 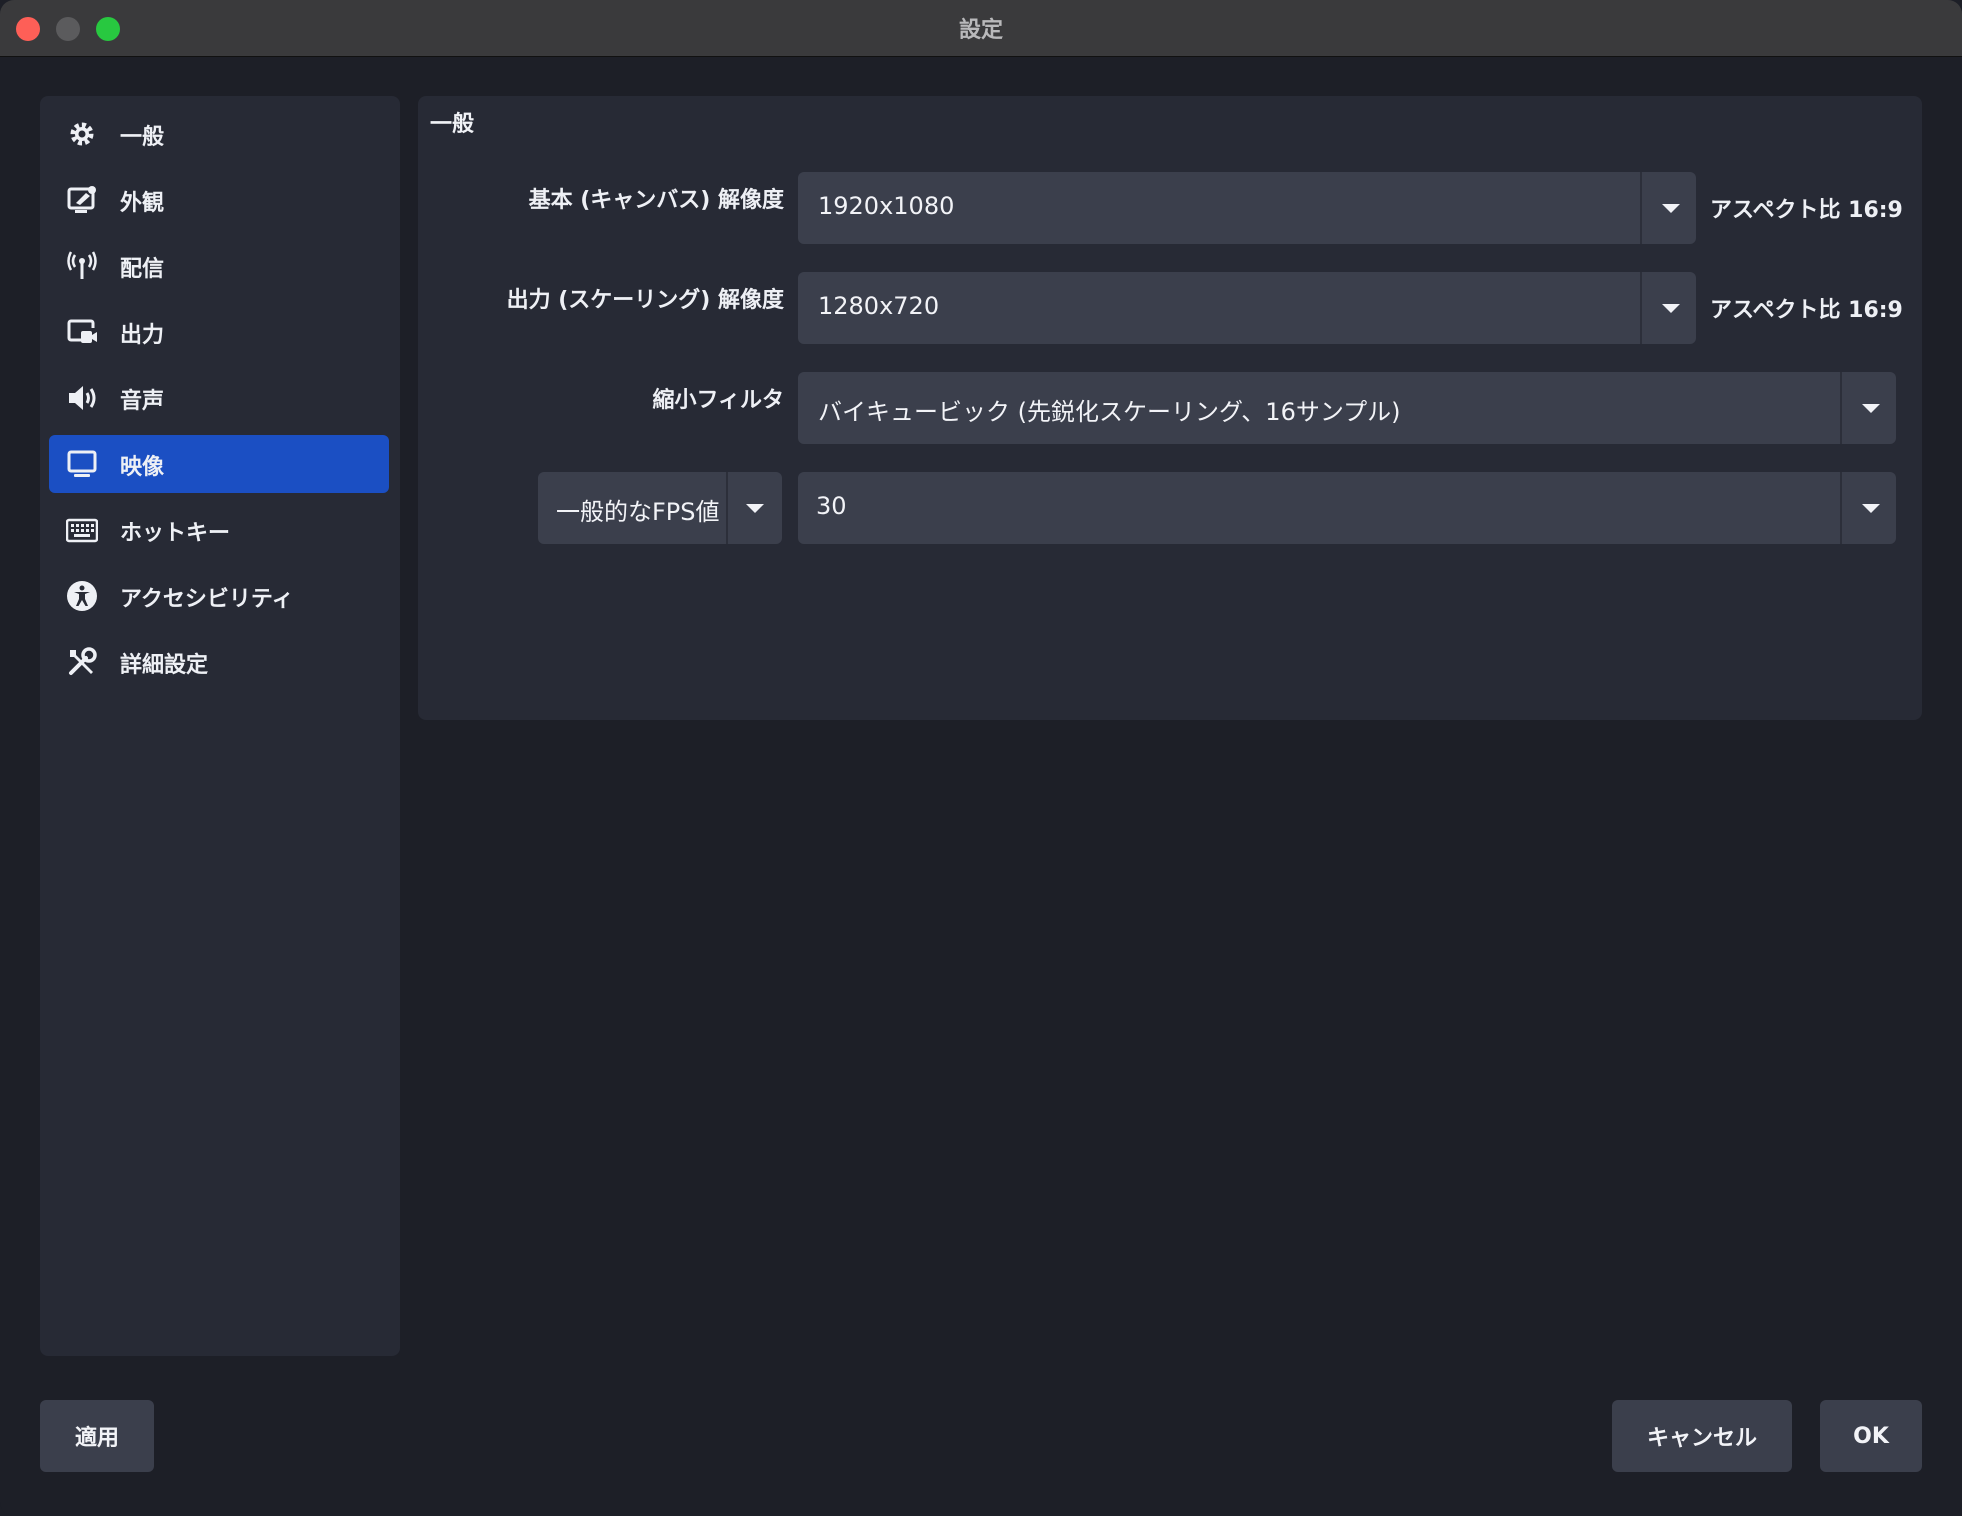 I want to click on downscale-filter-label: 縮小フィルタ, so click(x=718, y=400).